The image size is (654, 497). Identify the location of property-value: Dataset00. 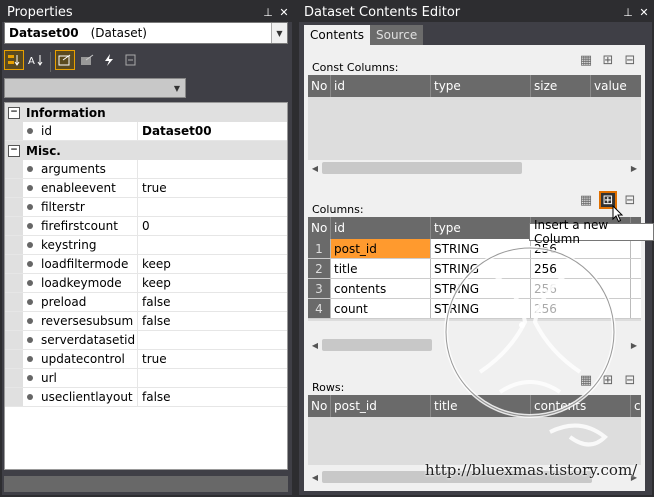
(212, 131).